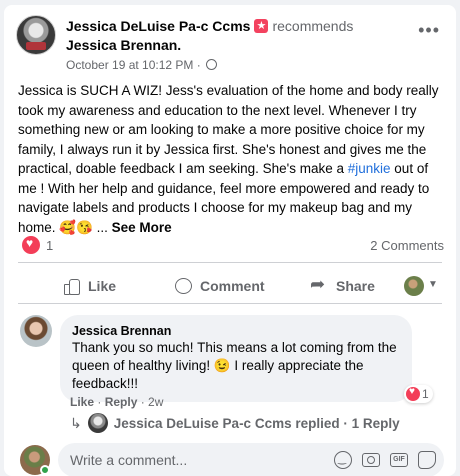 The height and width of the screenshot is (476, 460). What do you see at coordinates (261, 26) in the screenshot?
I see `recommend-icon` at bounding box center [261, 26].